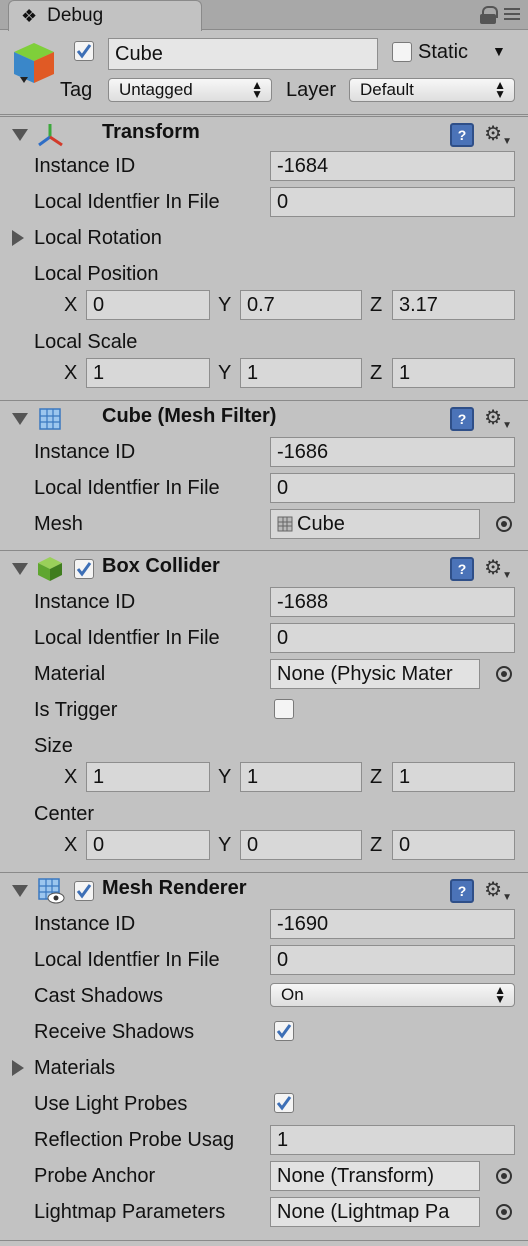 The height and width of the screenshot is (1246, 528). Describe the element at coordinates (301, 777) in the screenshot. I see `size-y-field: 1` at that location.